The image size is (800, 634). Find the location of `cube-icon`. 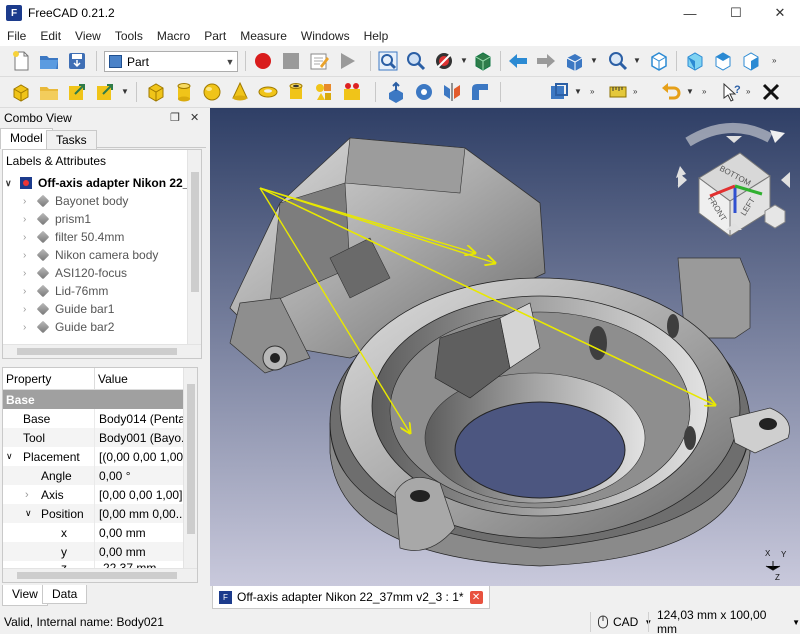

cube-icon is located at coordinates (156, 92).